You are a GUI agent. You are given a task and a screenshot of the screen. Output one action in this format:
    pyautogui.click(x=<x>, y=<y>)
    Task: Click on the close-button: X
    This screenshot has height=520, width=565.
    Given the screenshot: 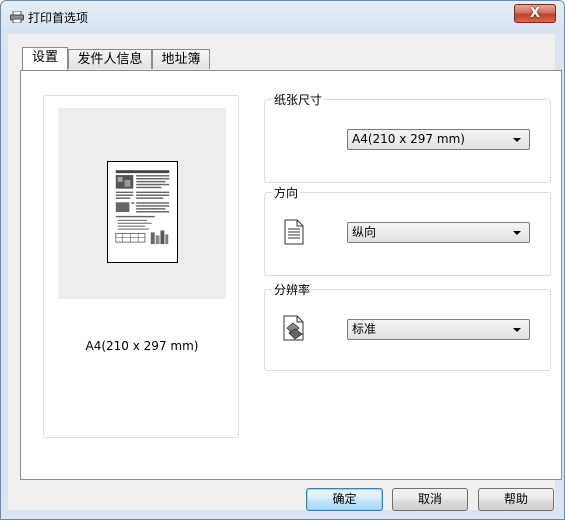 What is the action you would take?
    pyautogui.click(x=535, y=13)
    